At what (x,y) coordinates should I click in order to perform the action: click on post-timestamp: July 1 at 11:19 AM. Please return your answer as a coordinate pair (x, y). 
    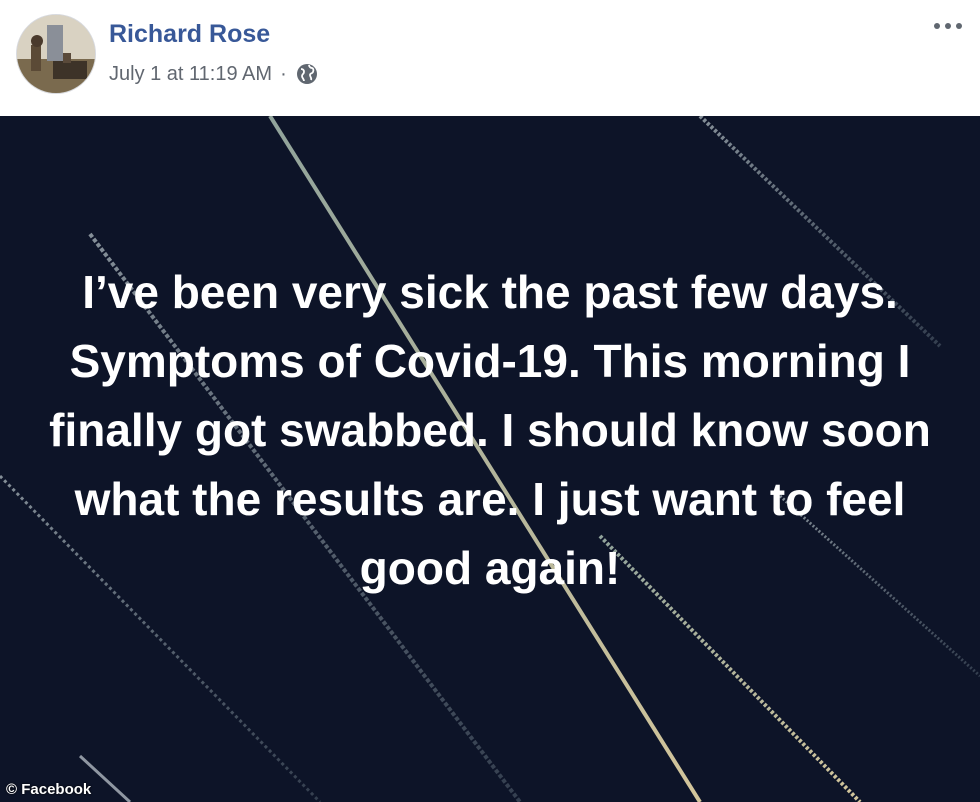
    Looking at the image, I should click on (190, 74).